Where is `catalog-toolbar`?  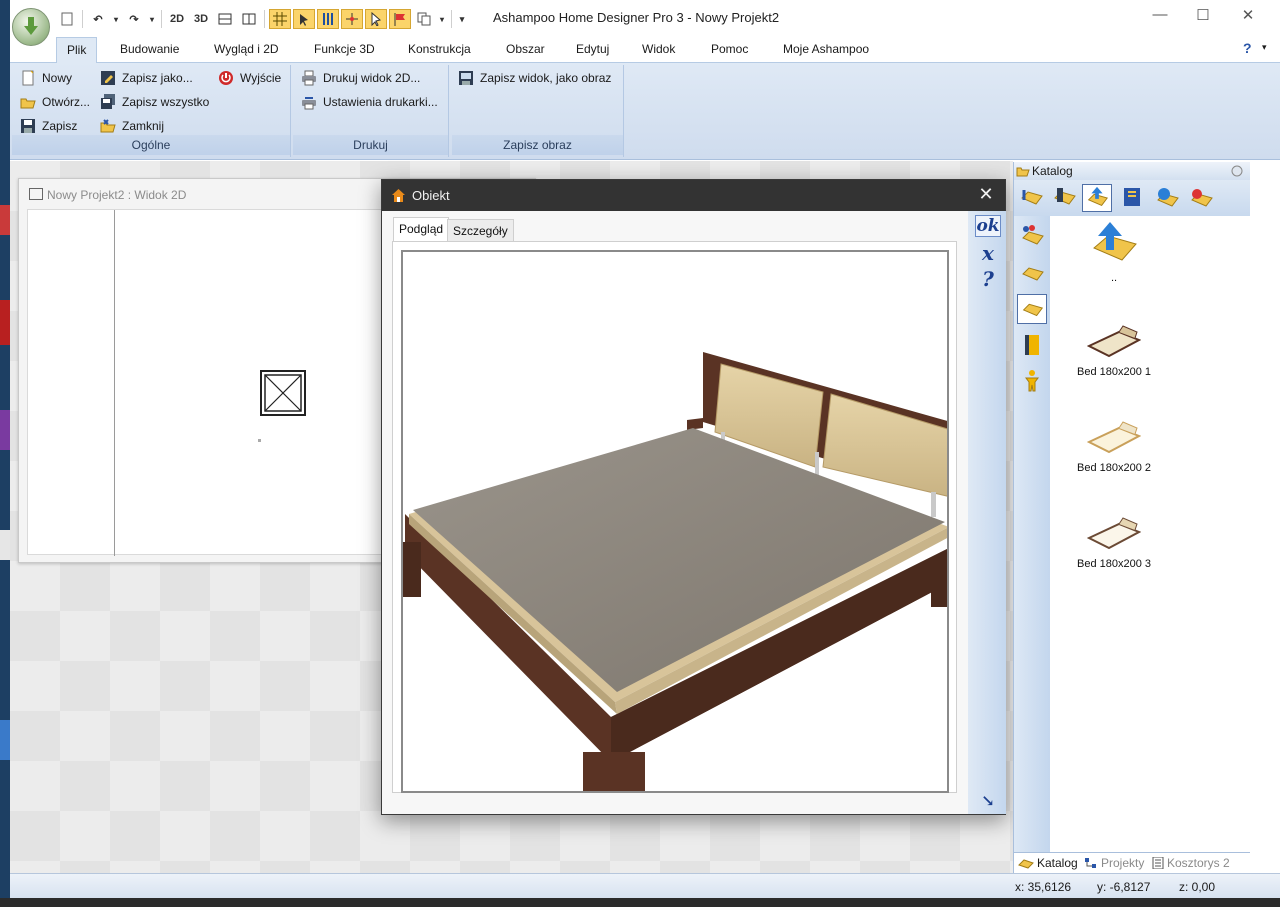 catalog-toolbar is located at coordinates (1132, 198).